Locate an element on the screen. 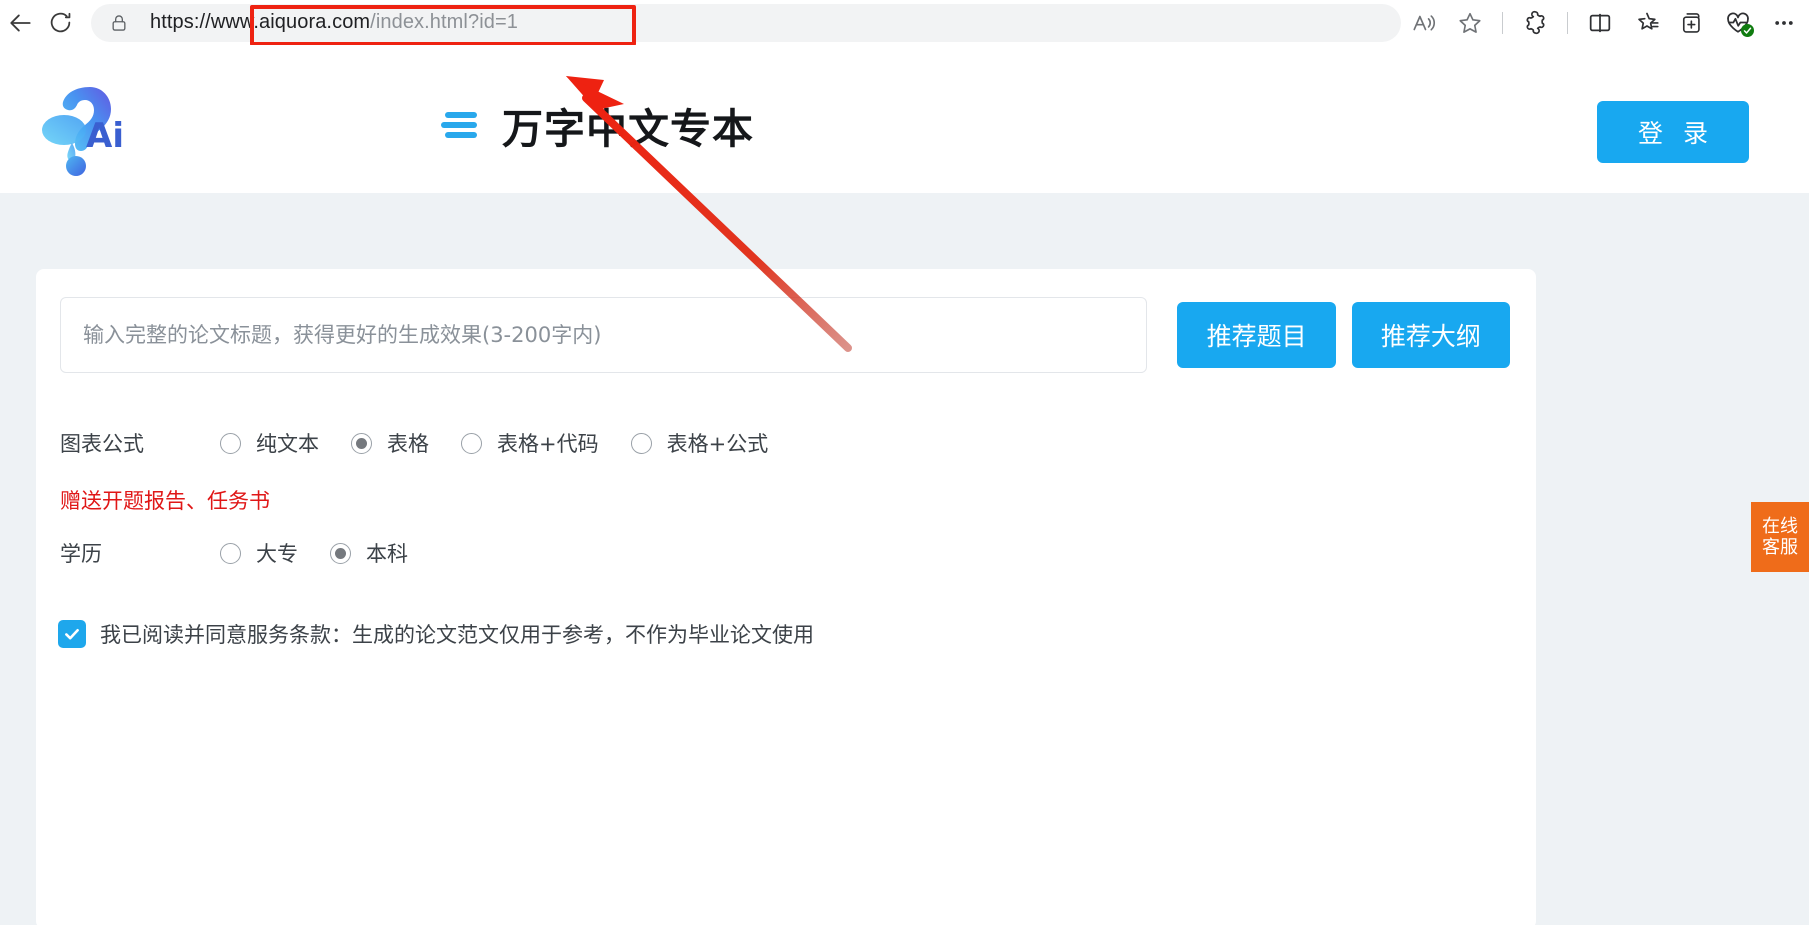 The width and height of the screenshot is (1809, 925). address-bar-container: https://www.aiquora.com/index.html?id=1 is located at coordinates (746, 24).